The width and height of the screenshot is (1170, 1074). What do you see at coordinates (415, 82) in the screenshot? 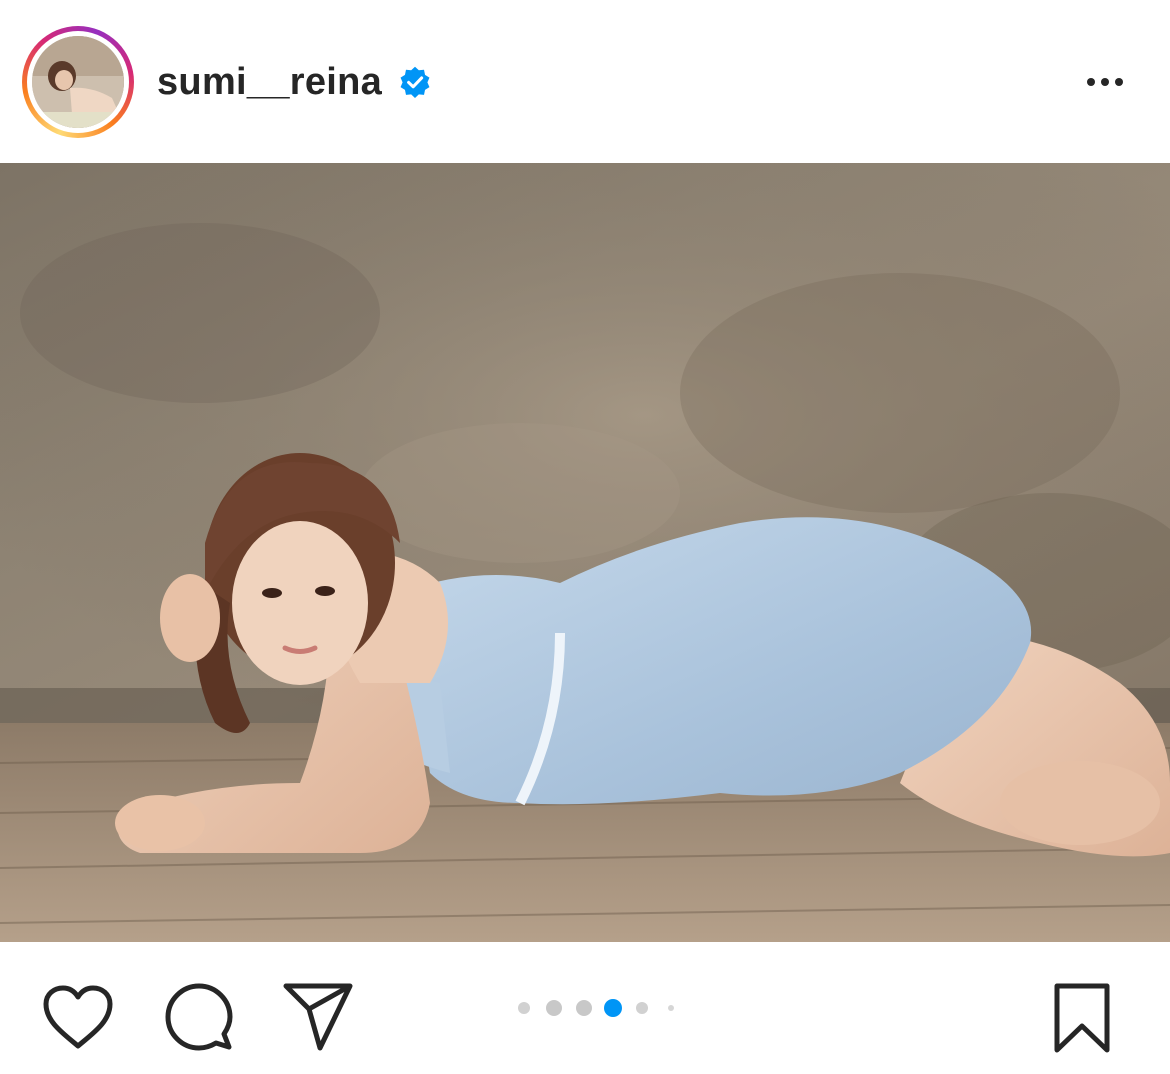
I see `verified-badge-icon` at bounding box center [415, 82].